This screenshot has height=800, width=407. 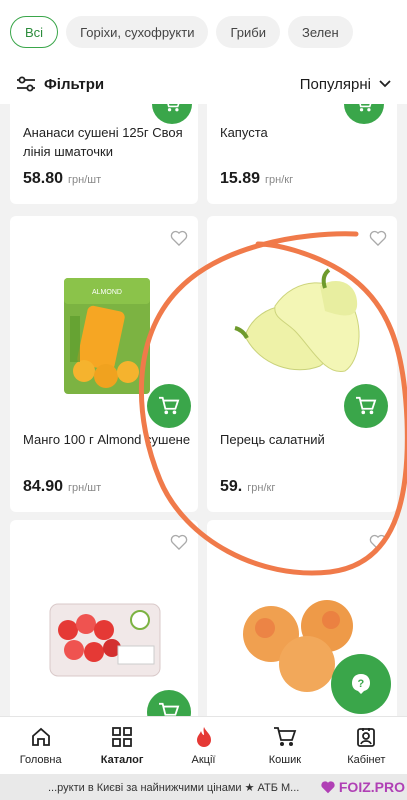 I want to click on product-name: Перець салатний, so click(x=272, y=439).